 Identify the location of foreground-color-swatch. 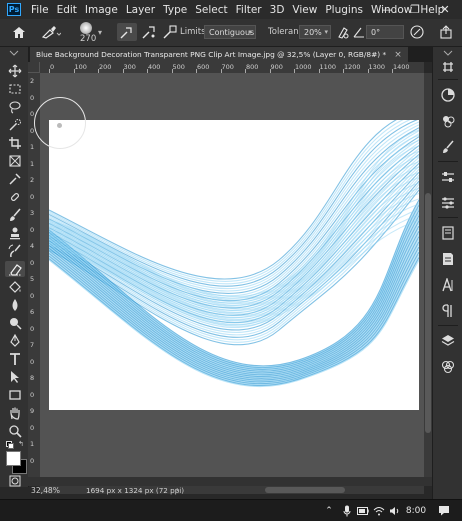
(13, 458).